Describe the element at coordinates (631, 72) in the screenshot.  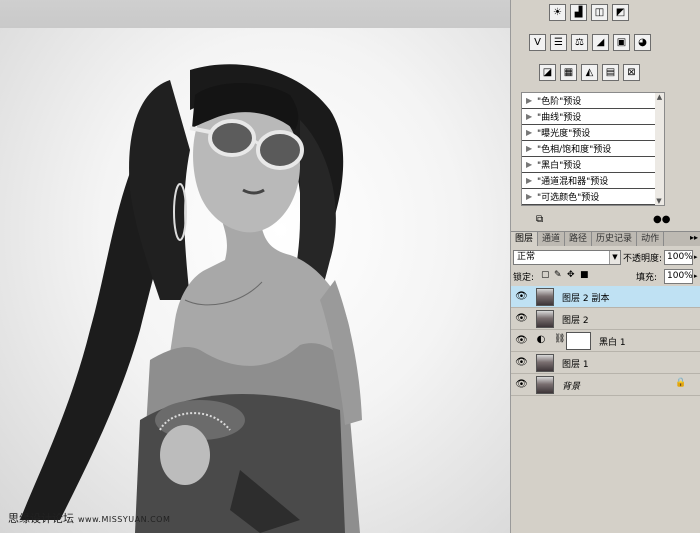
I see `selective-color-icon: ⊠` at that location.